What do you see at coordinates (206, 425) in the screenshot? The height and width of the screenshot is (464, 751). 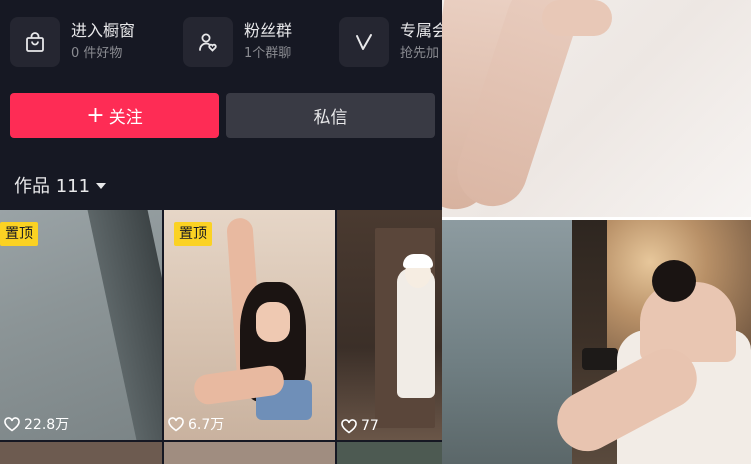 I see `like-count-value: 6.7万` at bounding box center [206, 425].